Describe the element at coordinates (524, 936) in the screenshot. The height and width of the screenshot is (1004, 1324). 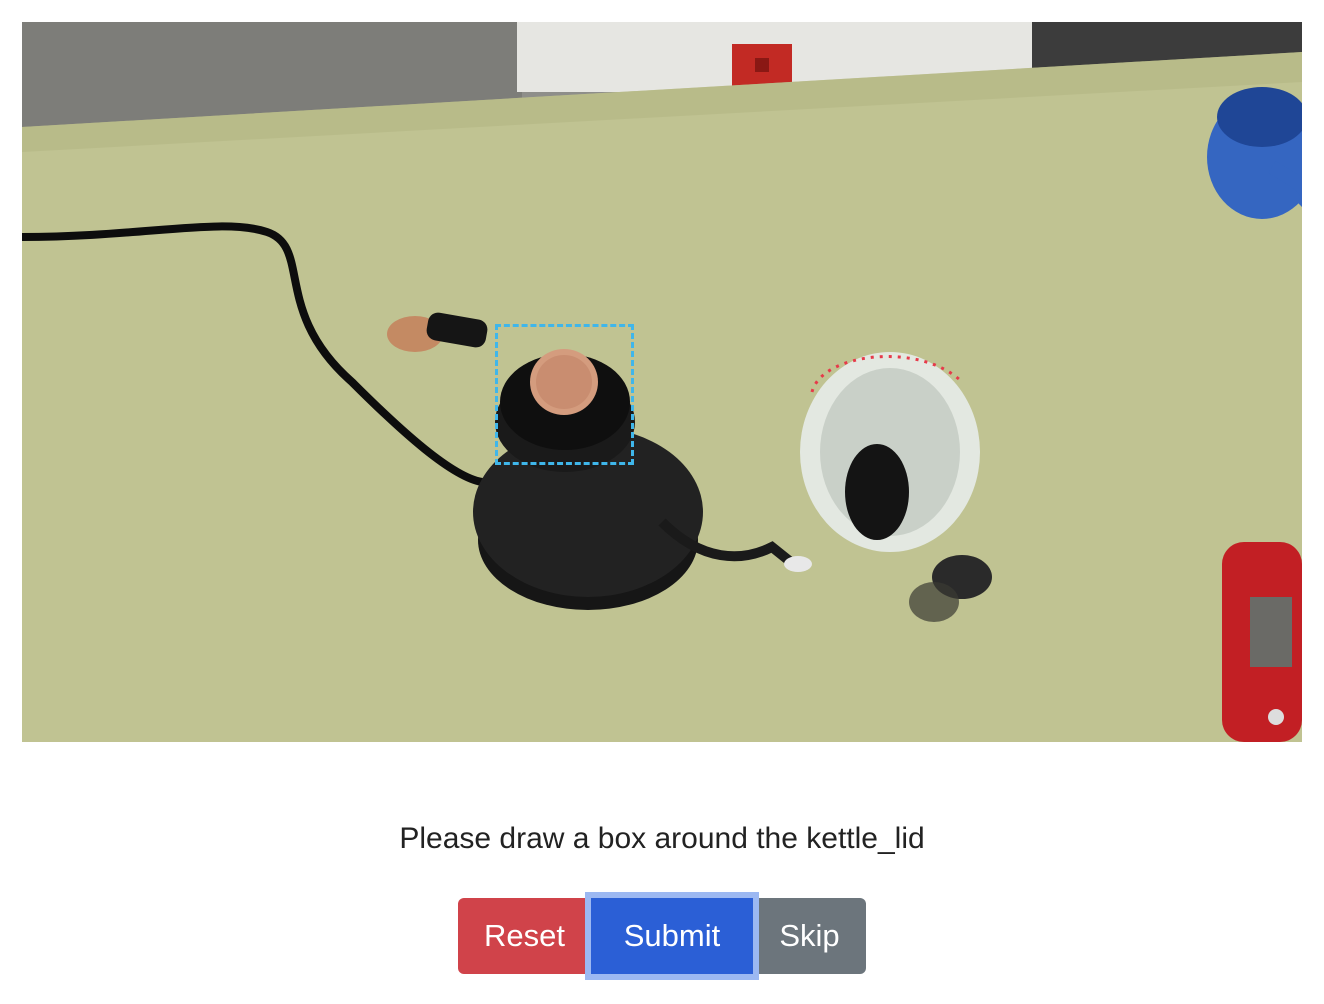
I see `reset-button: Reset` at that location.